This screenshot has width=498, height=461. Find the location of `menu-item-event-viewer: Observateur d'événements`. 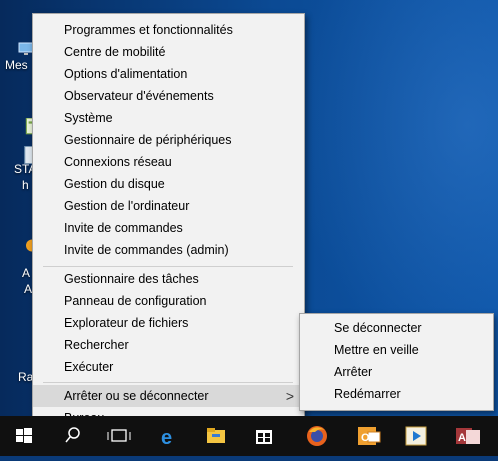

menu-item-event-viewer: Observateur d'événements is located at coordinates (168, 96).